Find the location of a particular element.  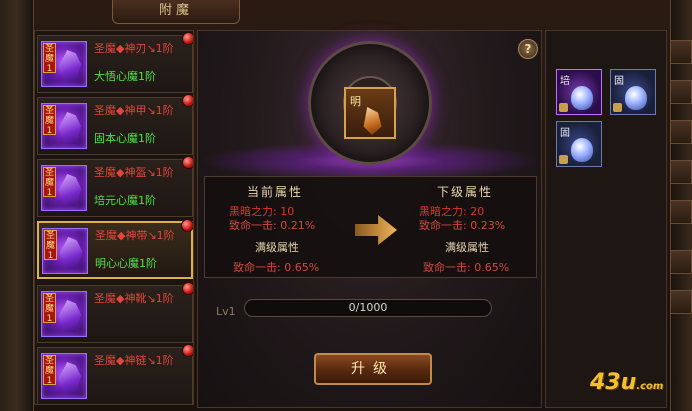

gem-tag: 明 is located at coordinates (355, 101).